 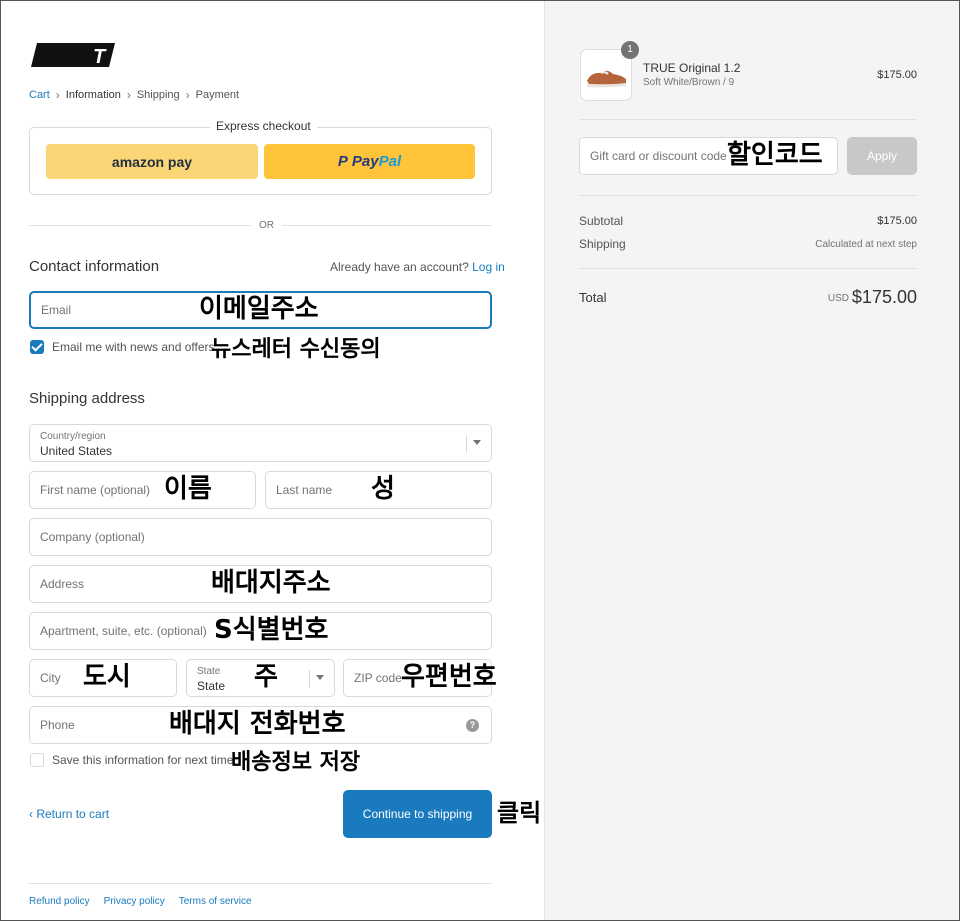 What do you see at coordinates (257, 724) in the screenshot?
I see `phone-annotation: 배대지 전화번호` at bounding box center [257, 724].